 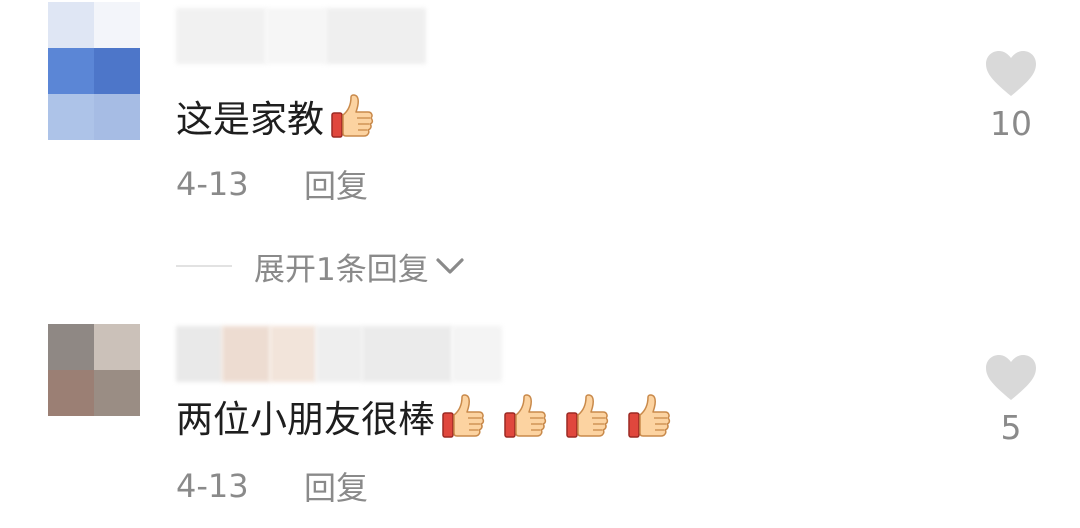 I want to click on like-button: 10, so click(x=1011, y=96).